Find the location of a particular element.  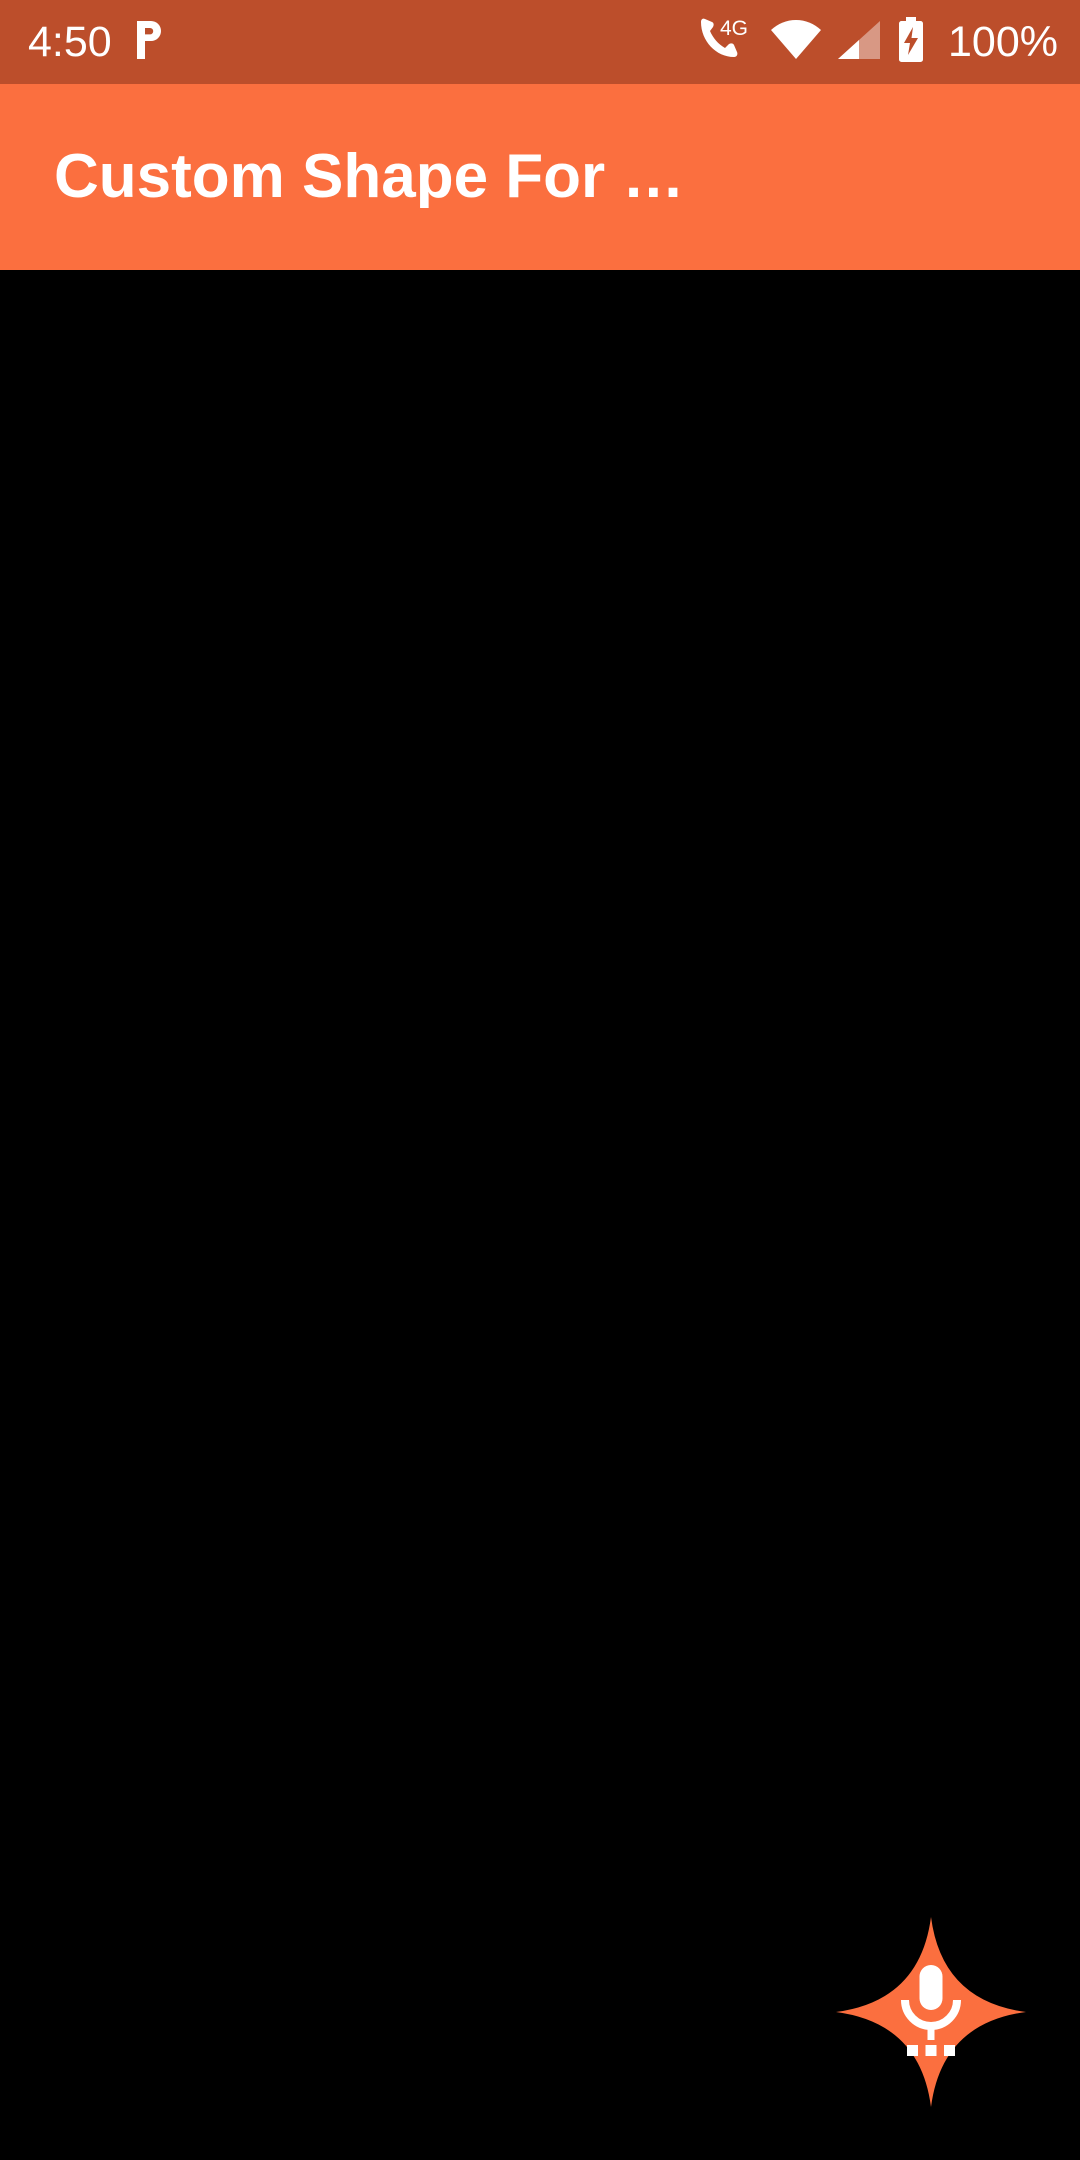

phone-4g-icon: 4G is located at coordinates (727, 42).